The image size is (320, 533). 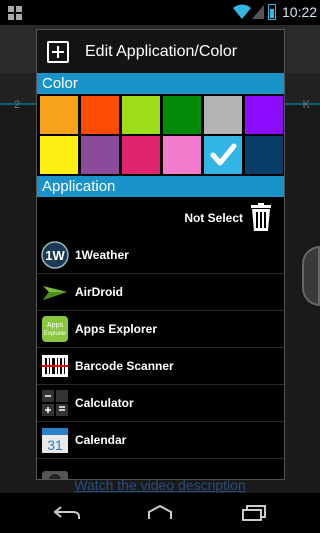 I want to click on home-icon, so click(x=160, y=513).